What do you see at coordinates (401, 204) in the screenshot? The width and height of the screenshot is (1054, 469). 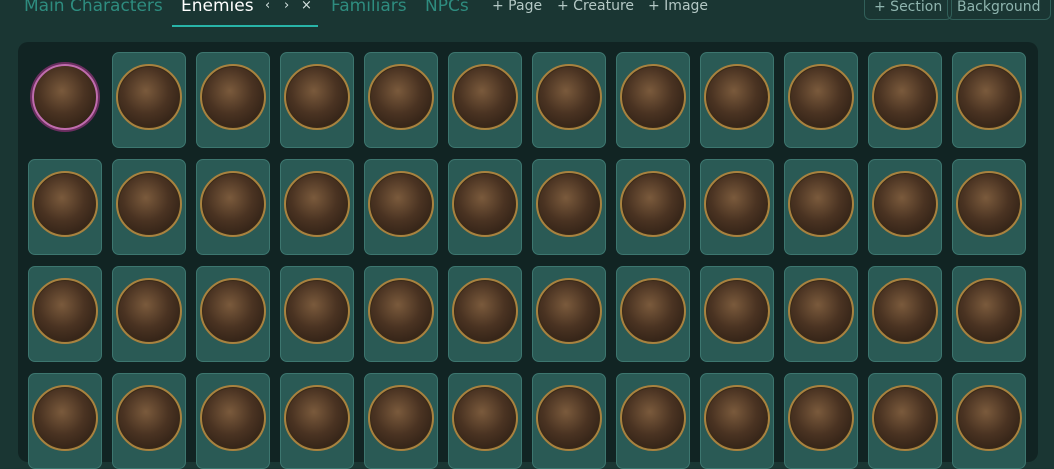 I see `ghost-portrait` at bounding box center [401, 204].